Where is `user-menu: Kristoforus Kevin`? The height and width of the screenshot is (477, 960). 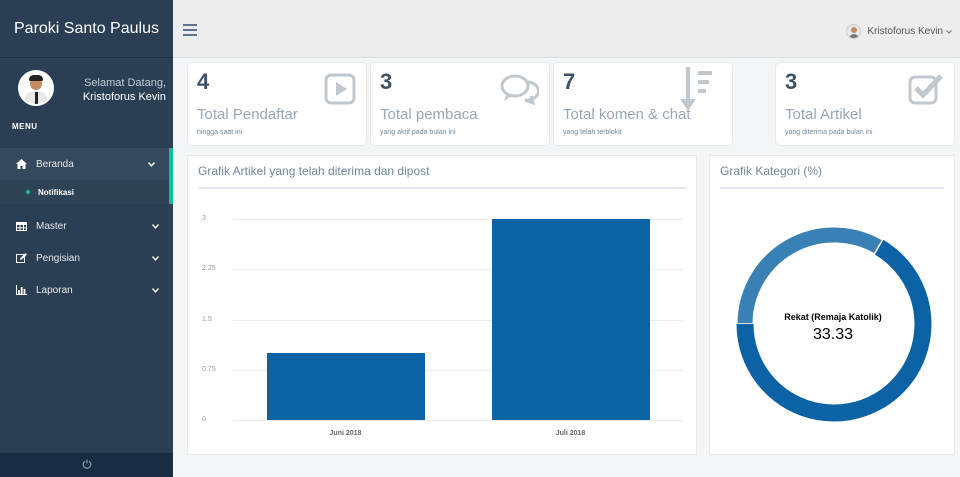 user-menu: Kristoforus Kevin is located at coordinates (899, 31).